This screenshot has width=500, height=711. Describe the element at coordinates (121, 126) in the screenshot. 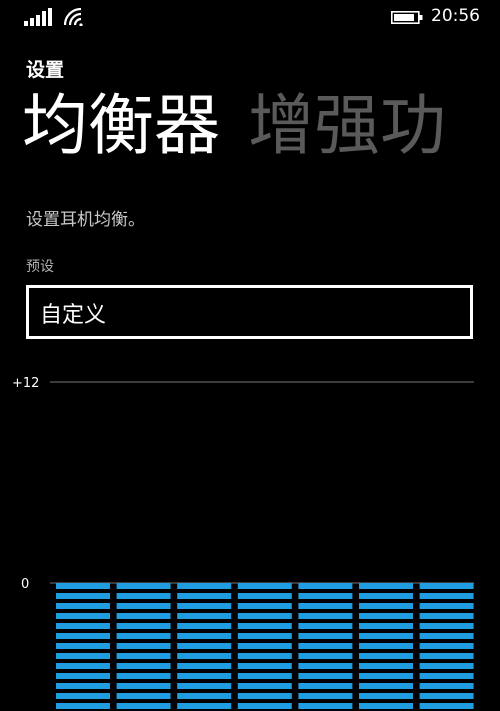

I see `pivot-item-equalizer: 均衡器` at that location.